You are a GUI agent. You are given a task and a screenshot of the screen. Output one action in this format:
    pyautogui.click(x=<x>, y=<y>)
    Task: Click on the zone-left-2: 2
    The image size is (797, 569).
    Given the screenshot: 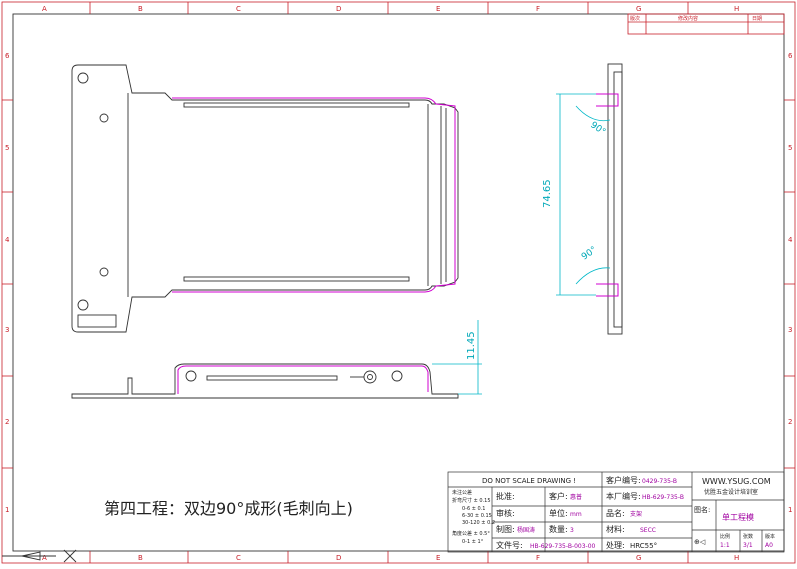 What is the action you would take?
    pyautogui.click(x=7, y=422)
    